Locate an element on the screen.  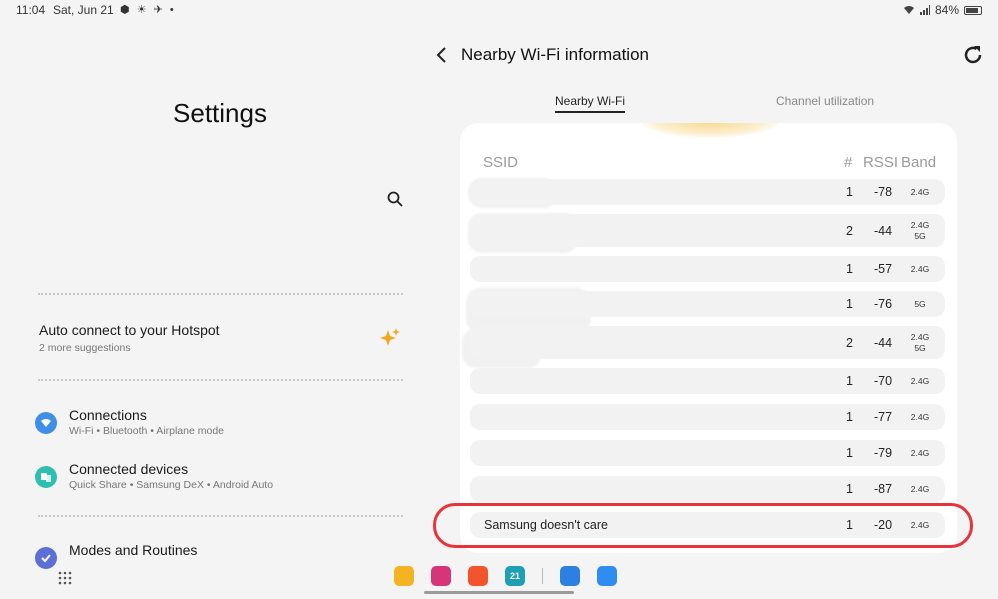
column-number: # is located at coordinates (848, 162).